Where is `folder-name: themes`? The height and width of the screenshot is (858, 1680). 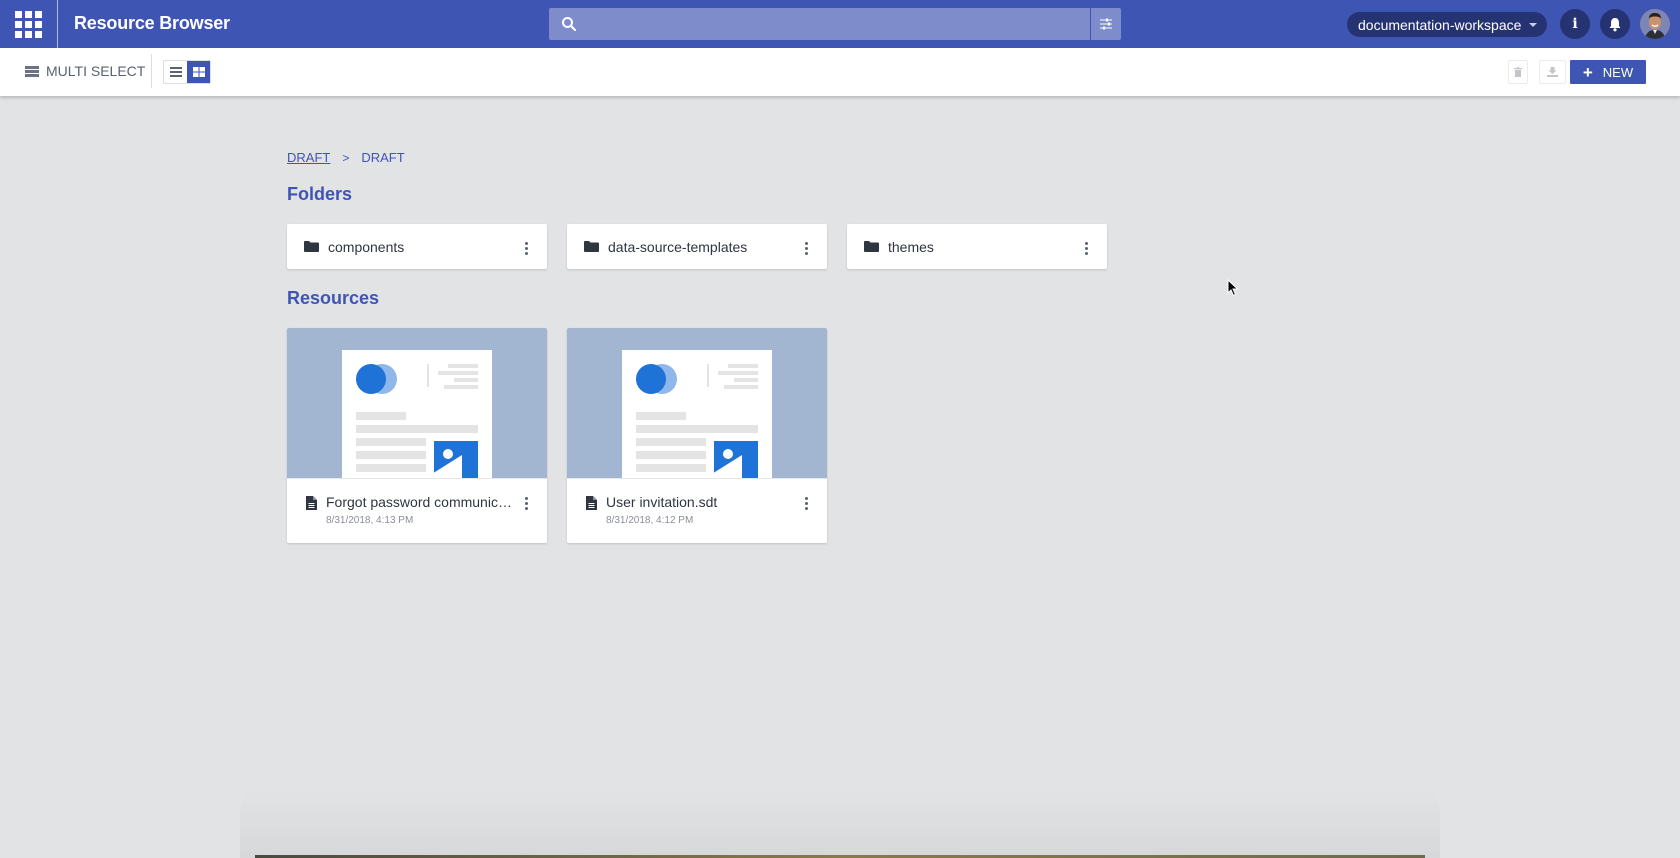 folder-name: themes is located at coordinates (911, 246).